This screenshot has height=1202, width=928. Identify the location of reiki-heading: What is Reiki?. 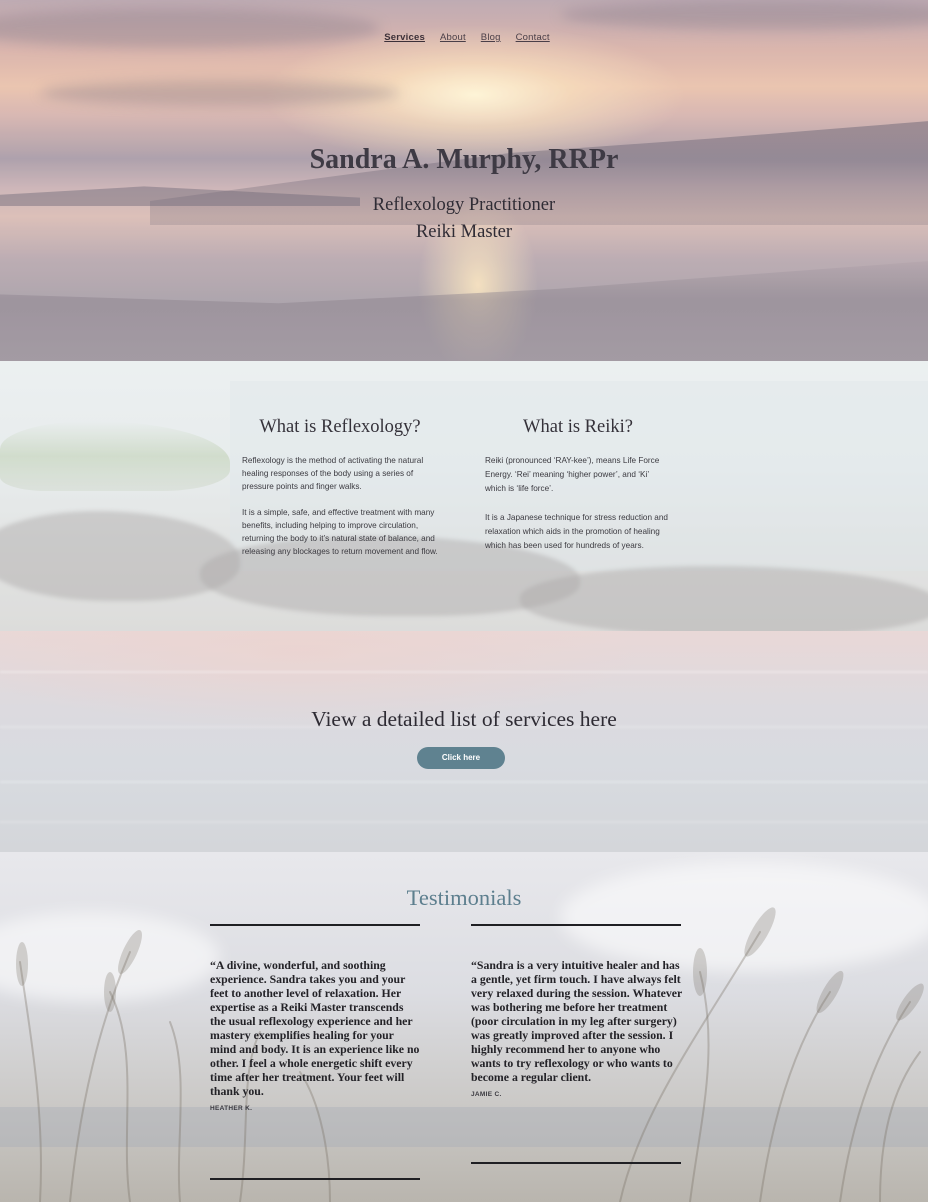
(578, 427).